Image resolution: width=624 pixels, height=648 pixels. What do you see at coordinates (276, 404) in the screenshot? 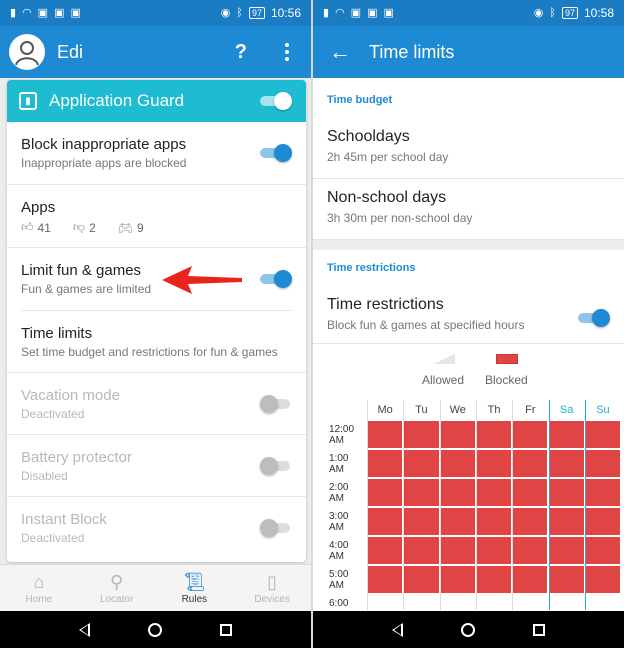
I see `vacation-mode-toggle` at bounding box center [276, 404].